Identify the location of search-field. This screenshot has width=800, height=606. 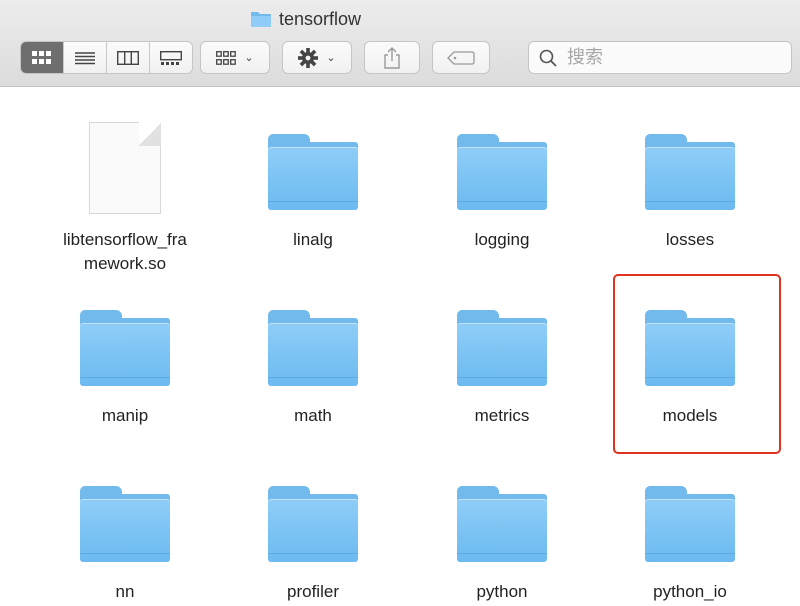
(660, 57).